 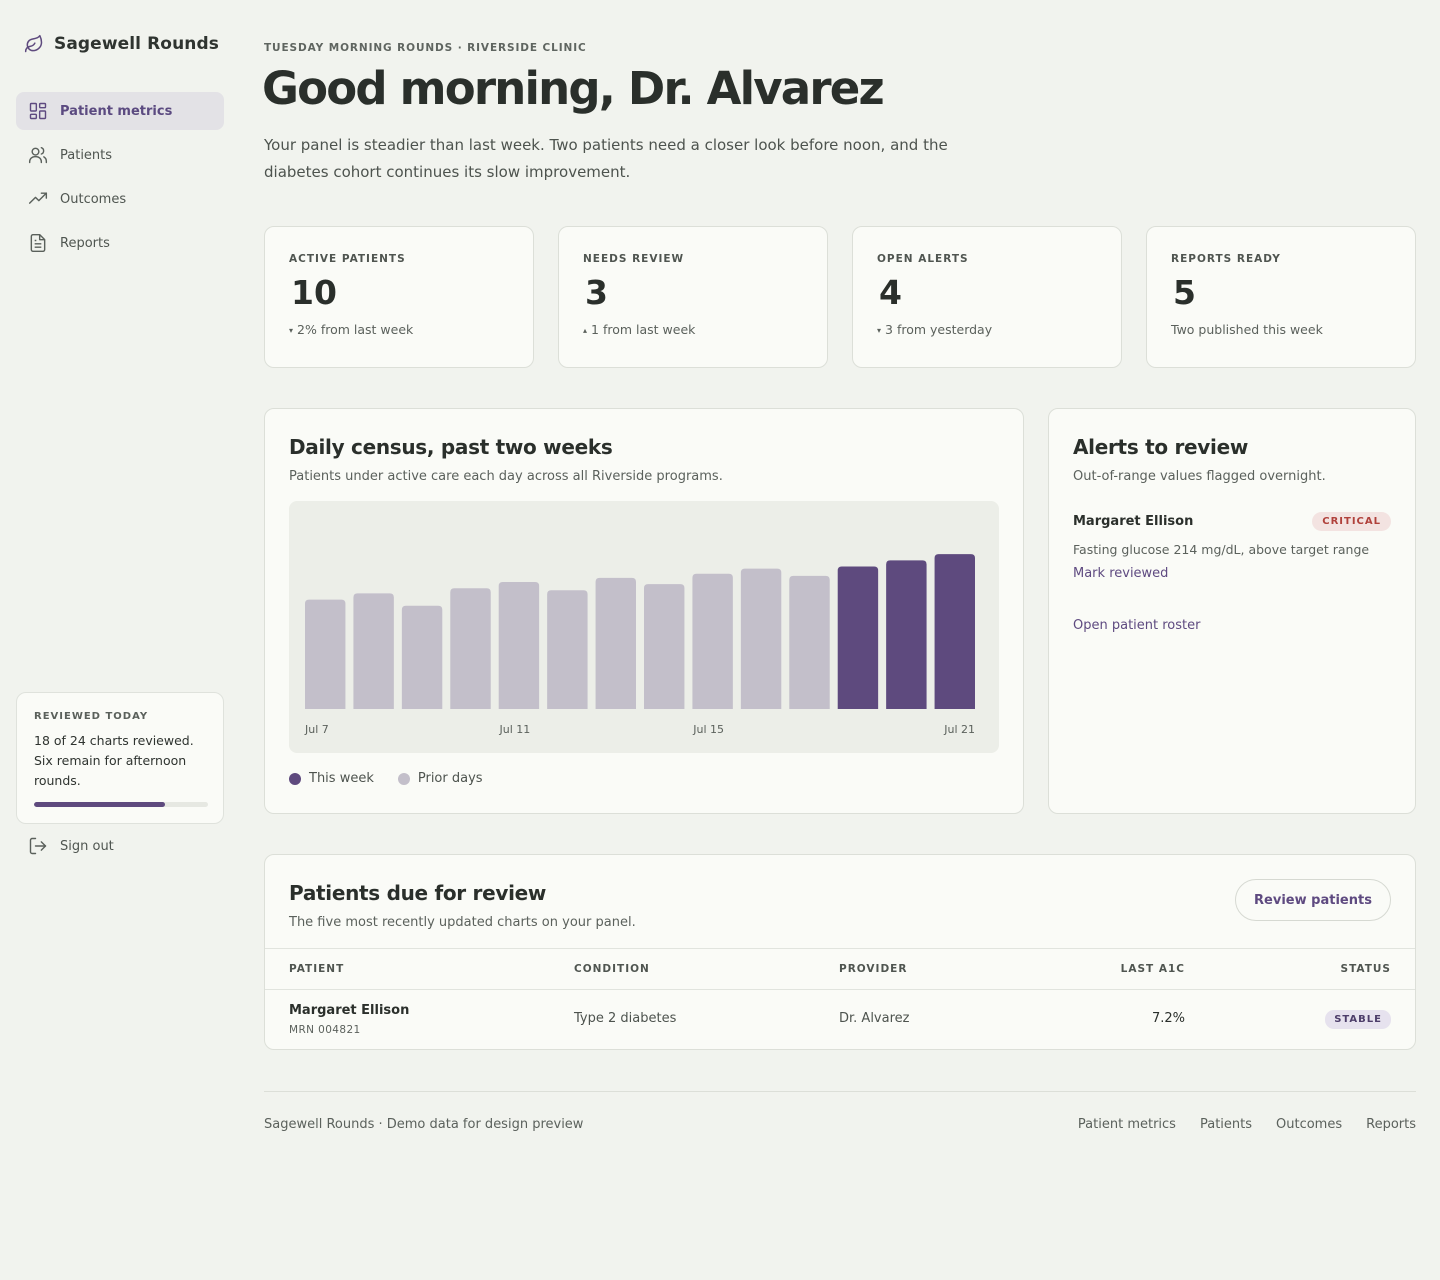 What do you see at coordinates (1366, 969) in the screenshot?
I see `column-header-status: STATUS` at bounding box center [1366, 969].